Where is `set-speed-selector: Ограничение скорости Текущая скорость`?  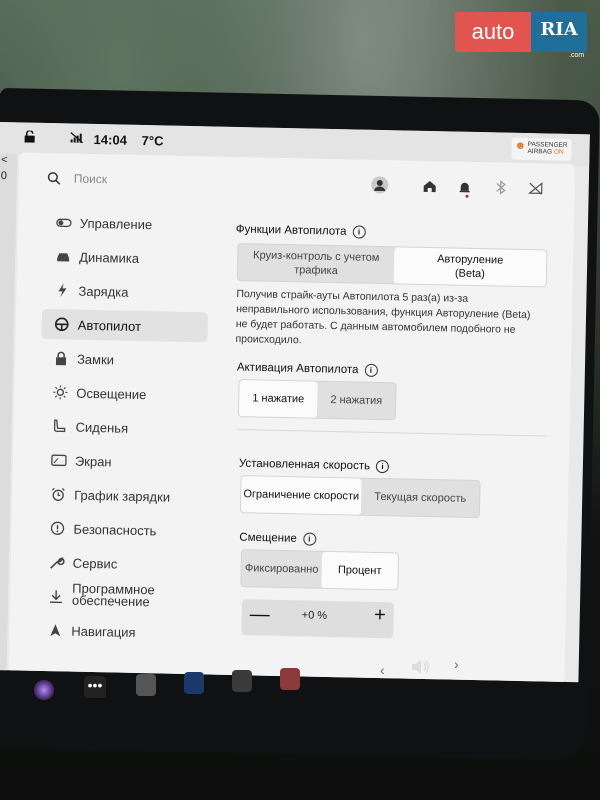 set-speed-selector: Ограничение скорости Текущая скорость is located at coordinates (360, 497).